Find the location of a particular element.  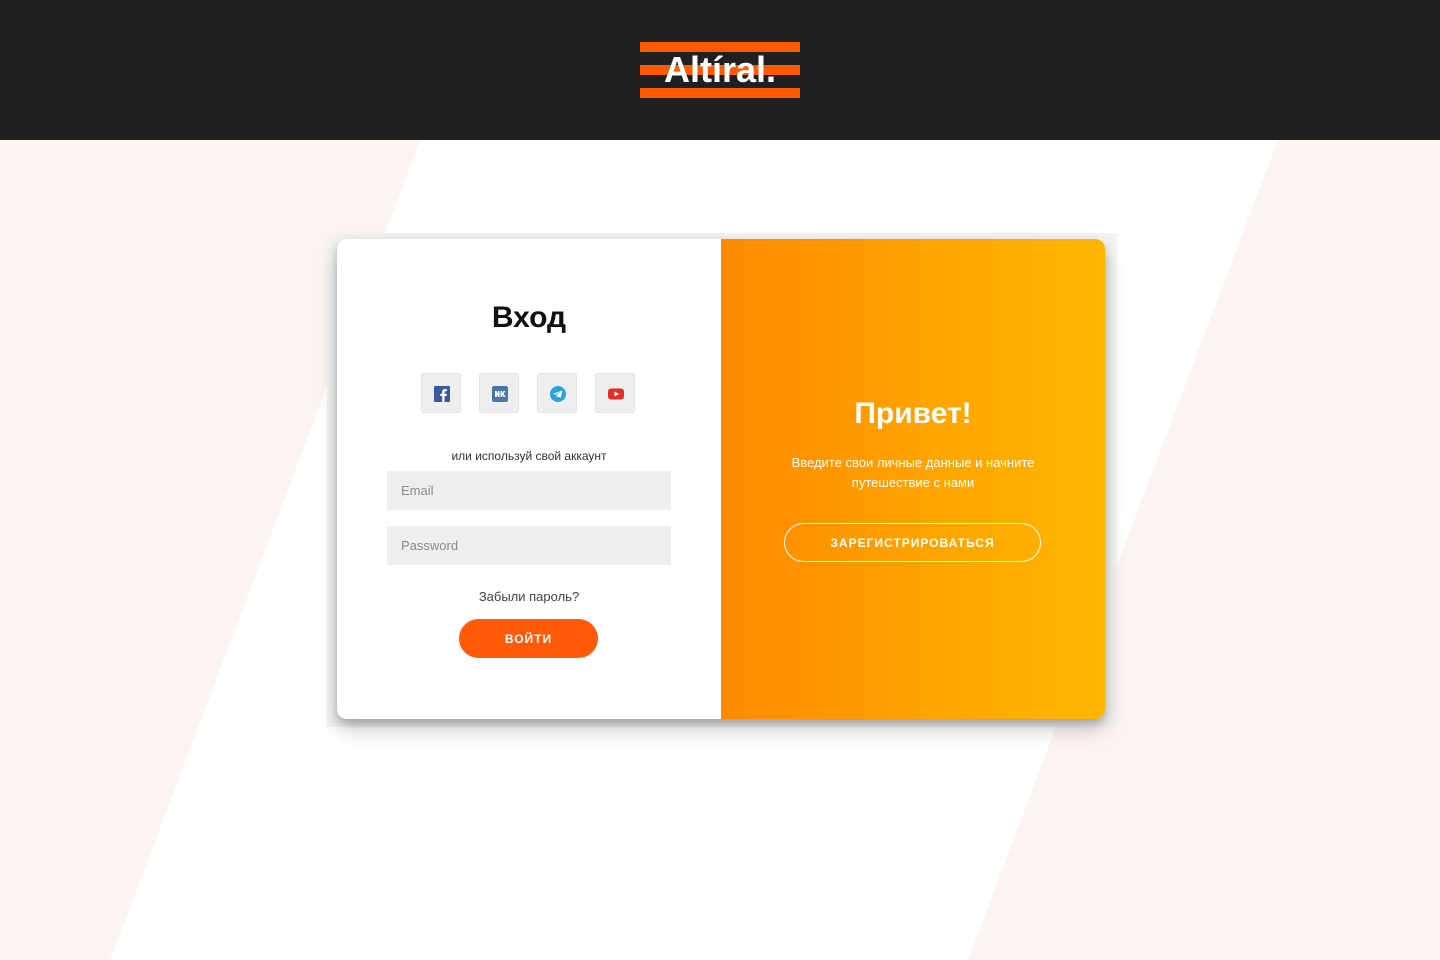

facebook-button is located at coordinates (441, 393).